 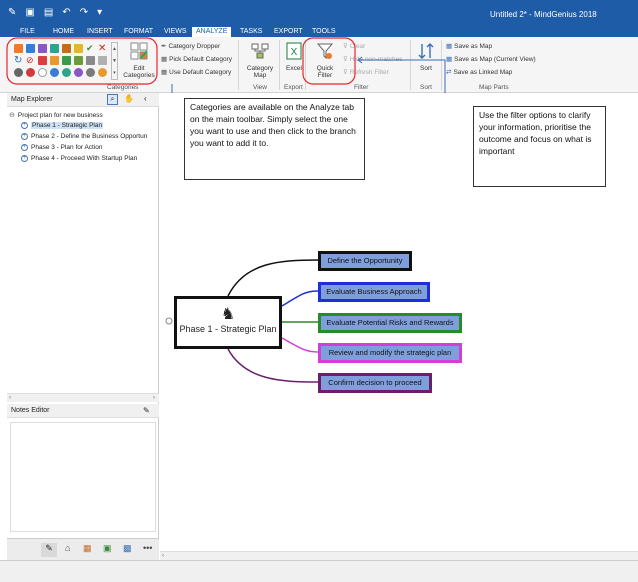 I want to click on branch-define-opportunity: Define the Opportunity, so click(x=365, y=261).